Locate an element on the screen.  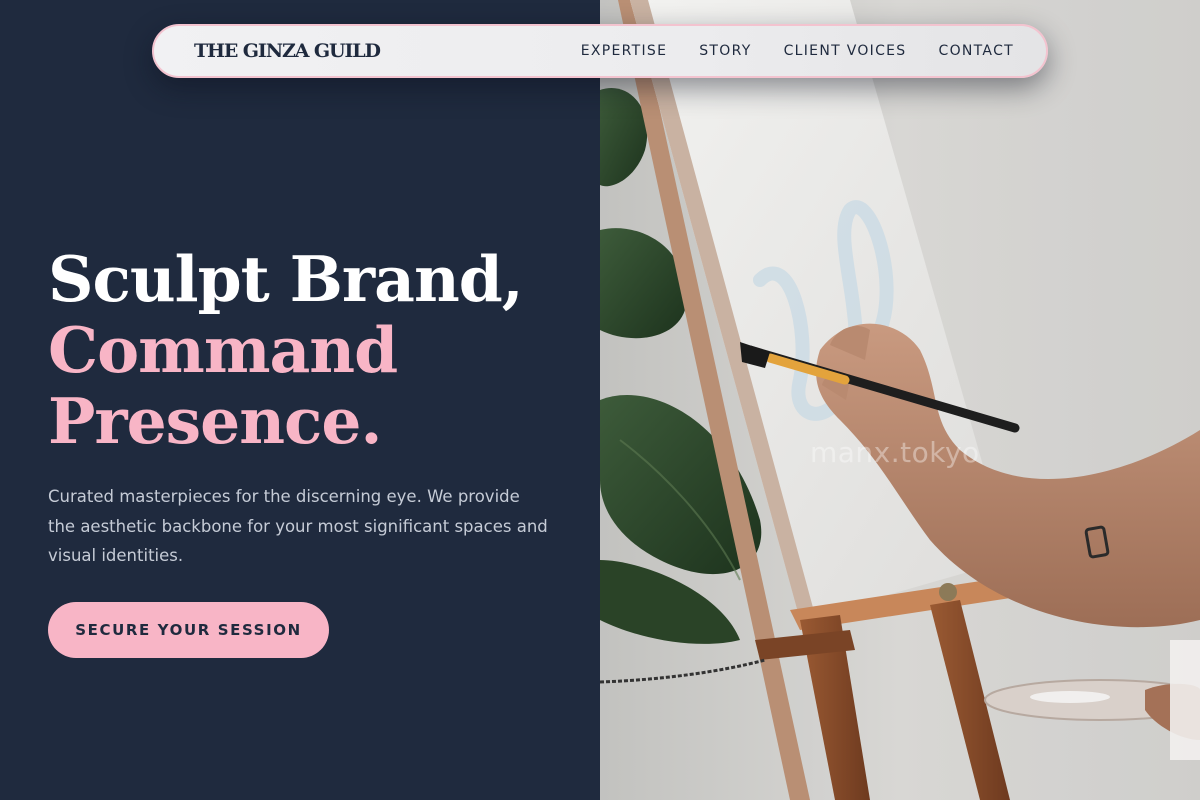
watermark-text: manx.tokyo is located at coordinates (895, 452).